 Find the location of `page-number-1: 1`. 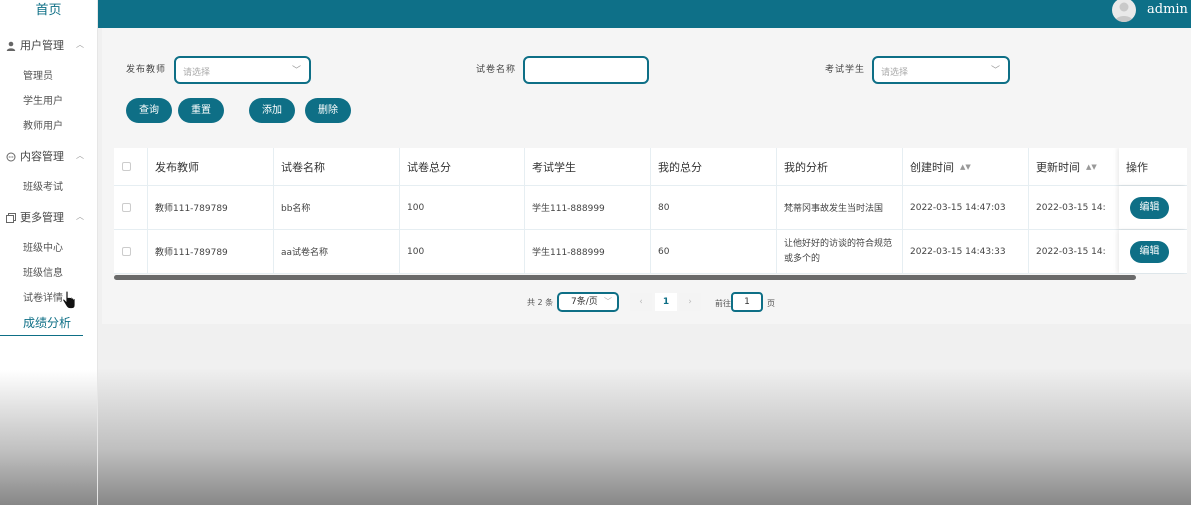

page-number-1: 1 is located at coordinates (666, 302).